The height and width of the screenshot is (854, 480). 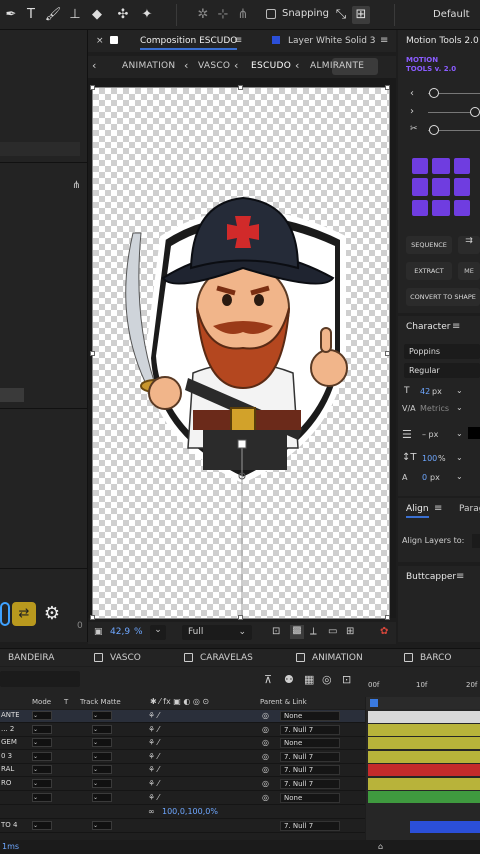 What do you see at coordinates (31, 658) in the screenshot?
I see `tab-bandeira: BANDEIRA` at bounding box center [31, 658].